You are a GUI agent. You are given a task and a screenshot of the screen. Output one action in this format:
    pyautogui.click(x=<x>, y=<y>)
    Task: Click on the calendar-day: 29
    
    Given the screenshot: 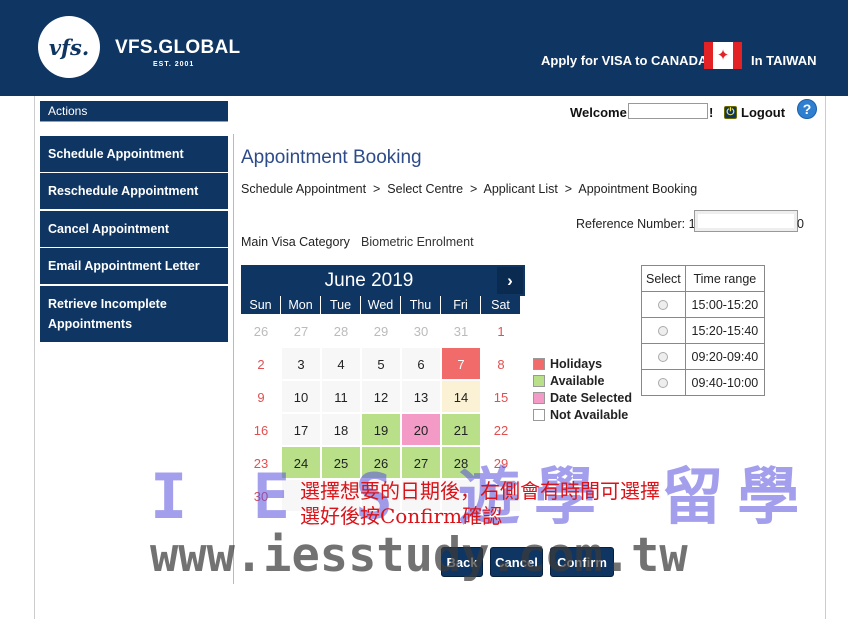 What is the action you would take?
    pyautogui.click(x=381, y=330)
    